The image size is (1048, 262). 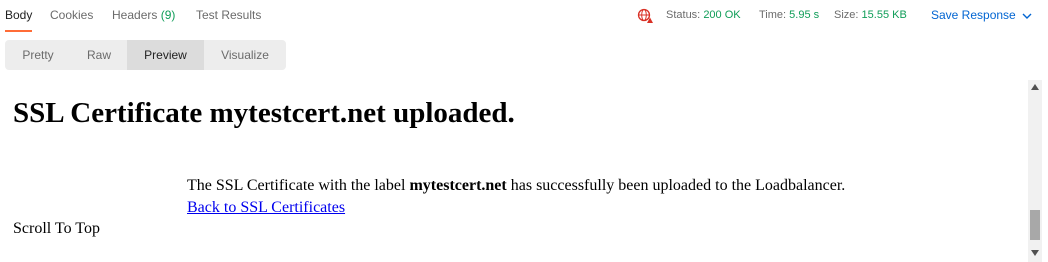 I want to click on tab-body-label: Body, so click(x=19, y=15).